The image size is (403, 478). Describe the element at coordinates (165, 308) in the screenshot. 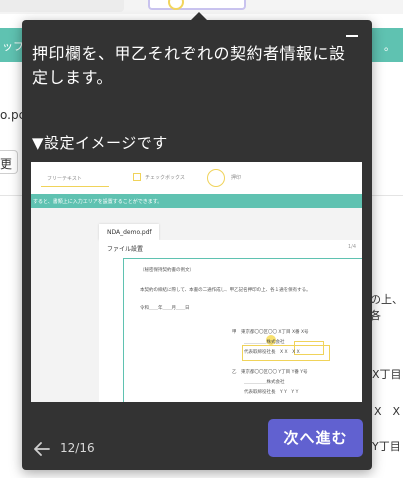

I see `doc-line: 令和＿＿年＿＿月＿＿日` at that location.